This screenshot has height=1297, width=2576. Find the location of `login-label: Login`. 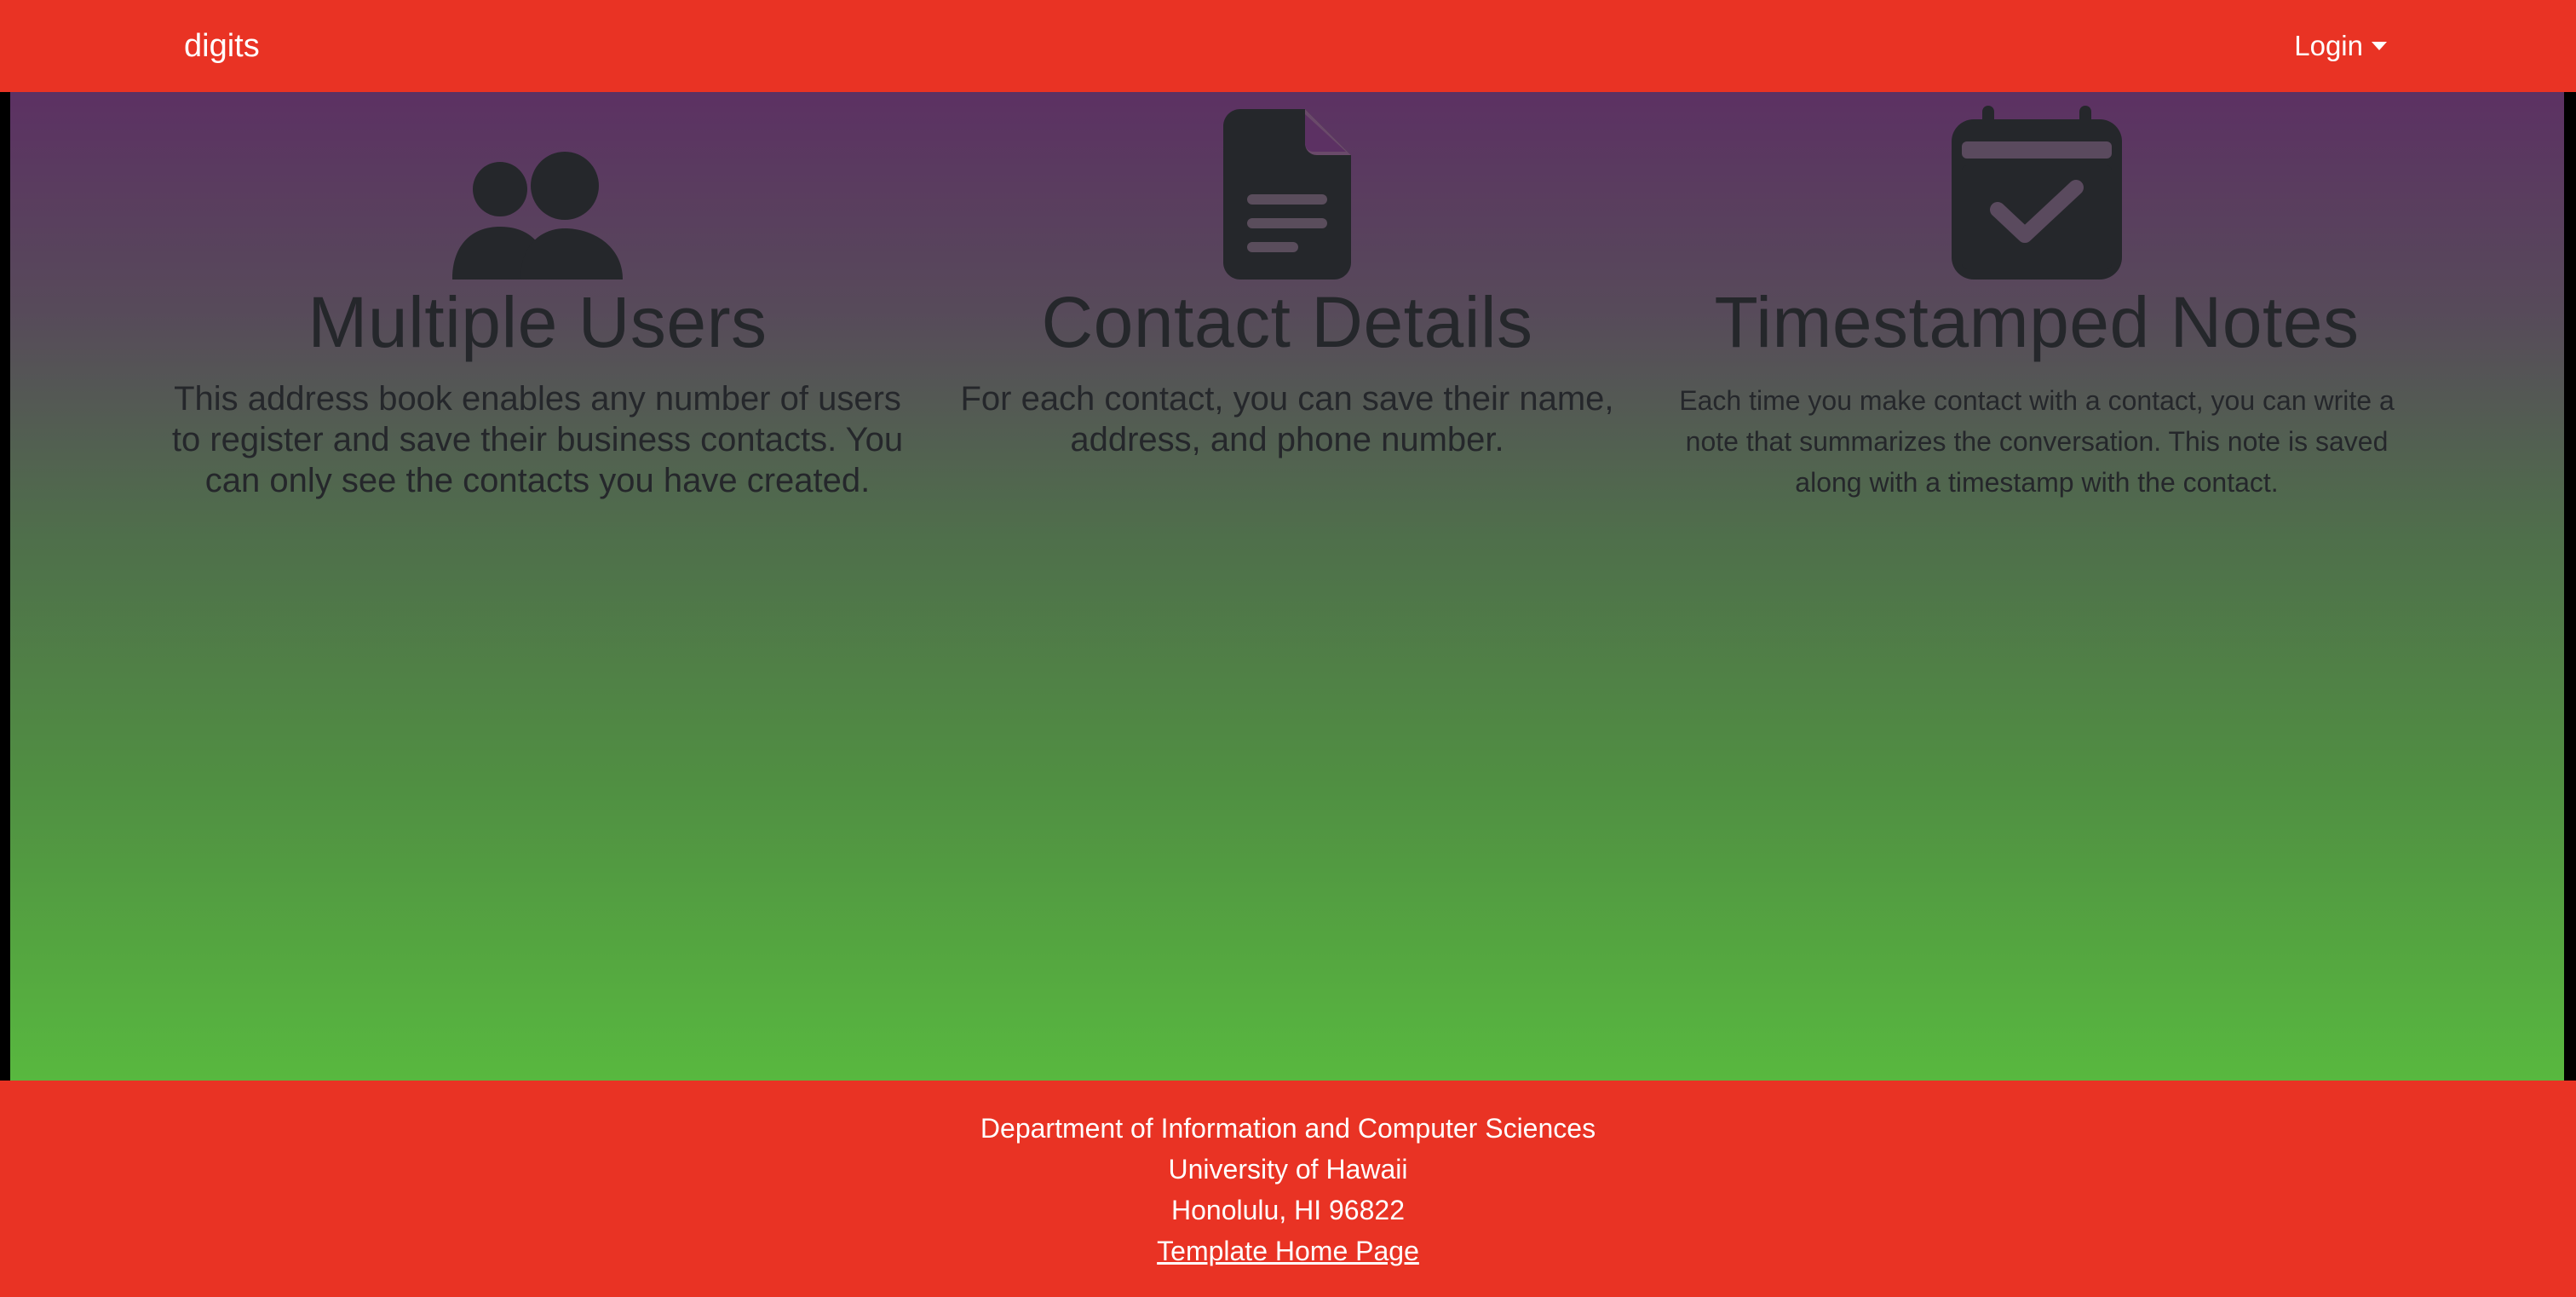

login-label: Login is located at coordinates (2328, 45).